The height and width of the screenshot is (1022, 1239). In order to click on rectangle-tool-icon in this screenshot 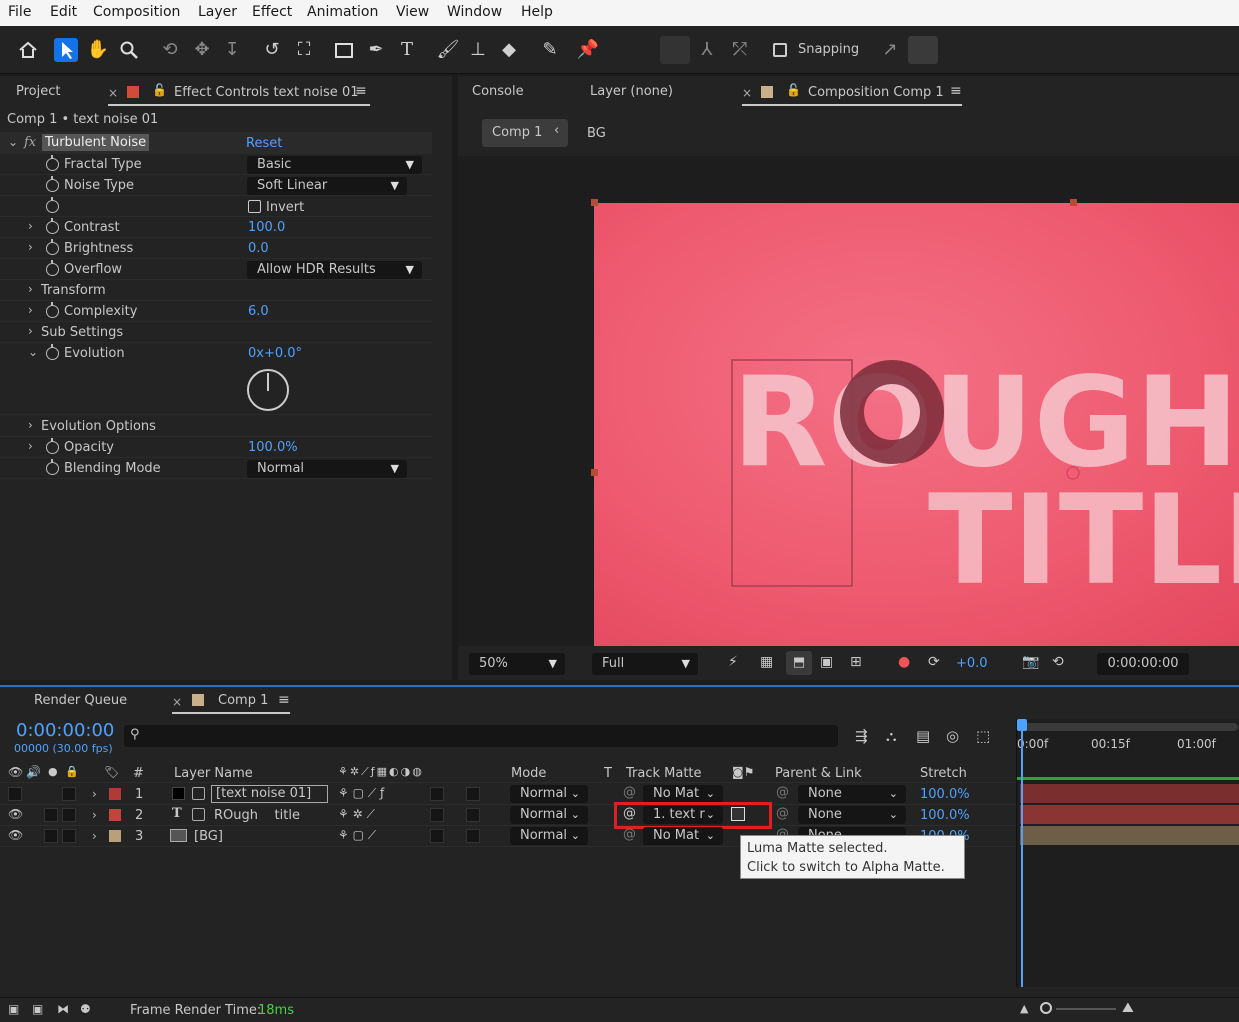, I will do `click(344, 50)`.